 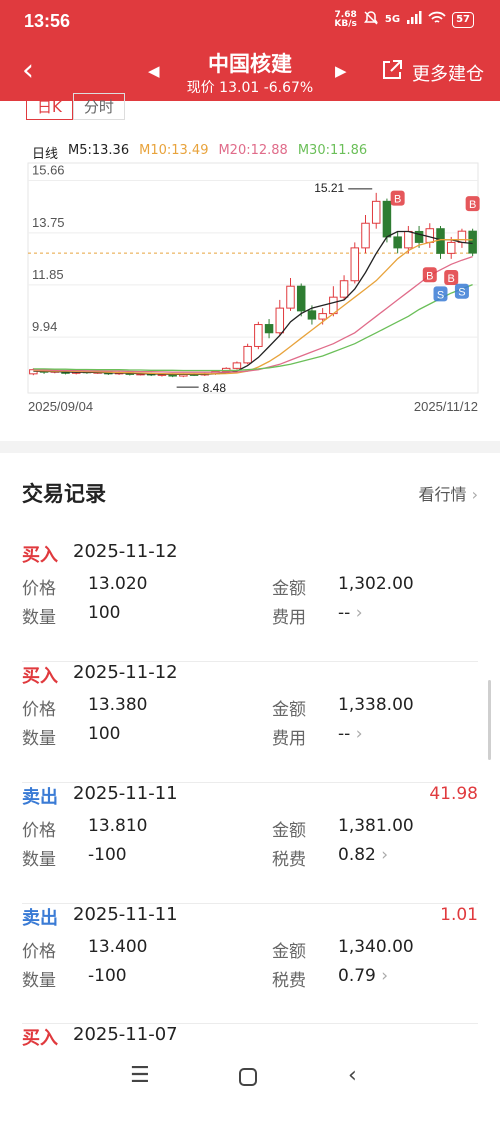 I want to click on amount-value: 1,381.00, so click(x=376, y=826).